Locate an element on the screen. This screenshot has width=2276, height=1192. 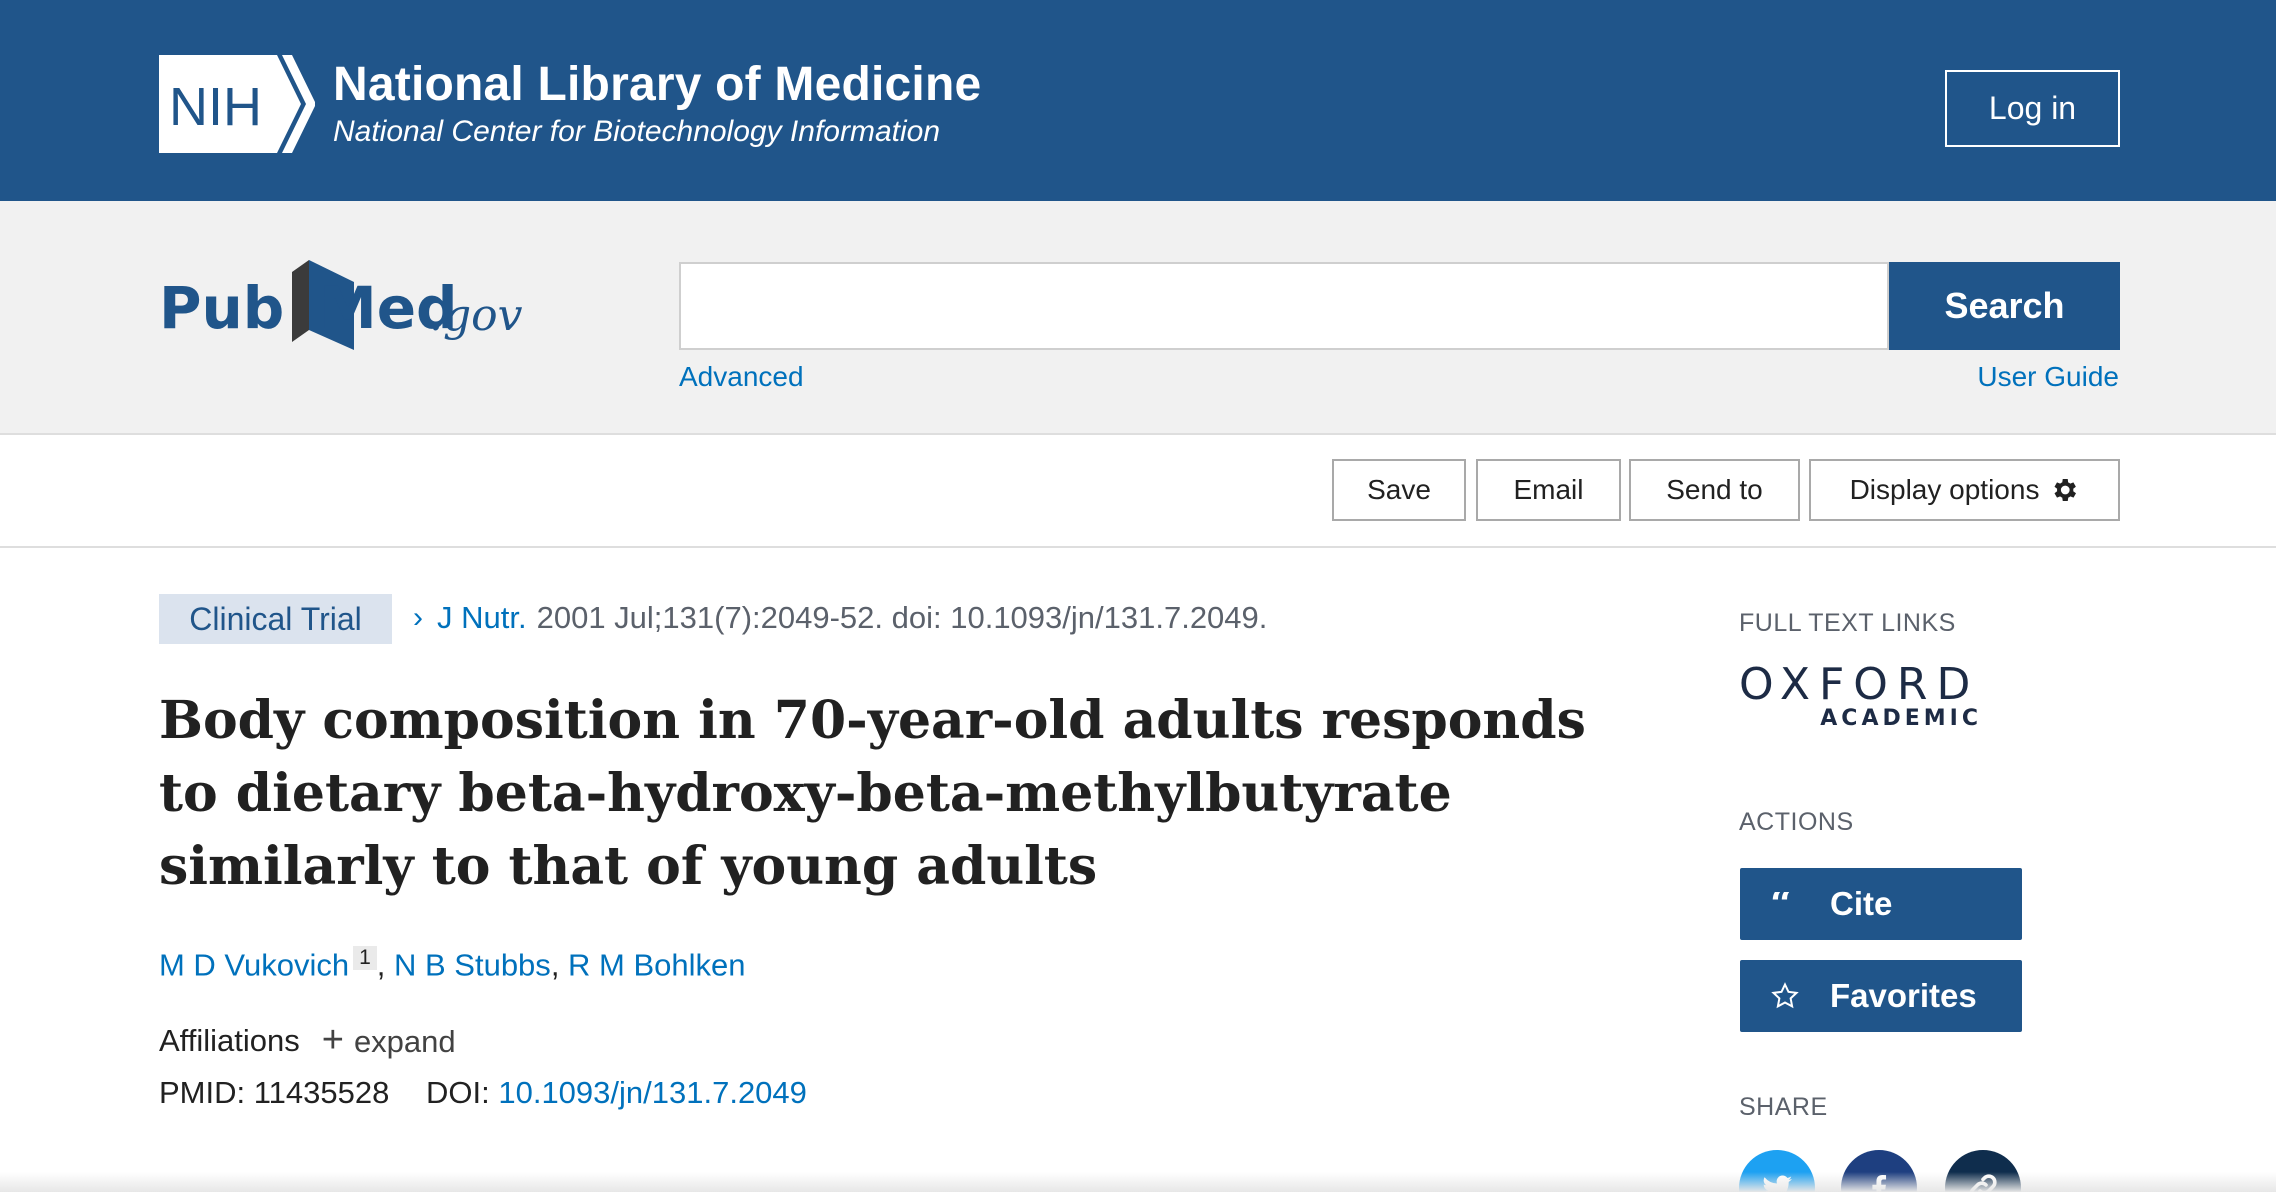
chevron-right-icon: › is located at coordinates (418, 617).